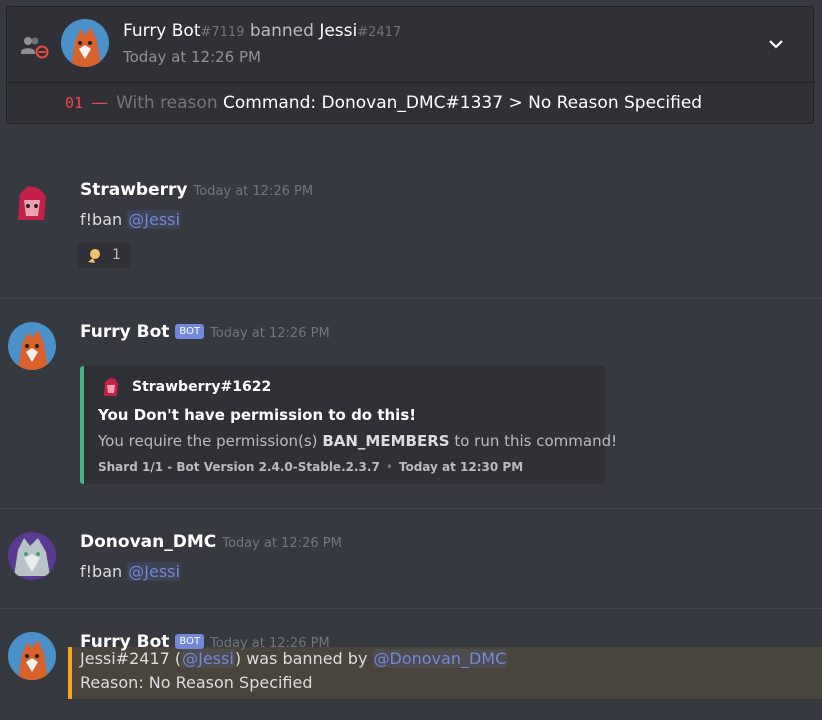 Image resolution: width=822 pixels, height=720 pixels. I want to click on embed-desc-prefix: You require the permission(s), so click(208, 441).